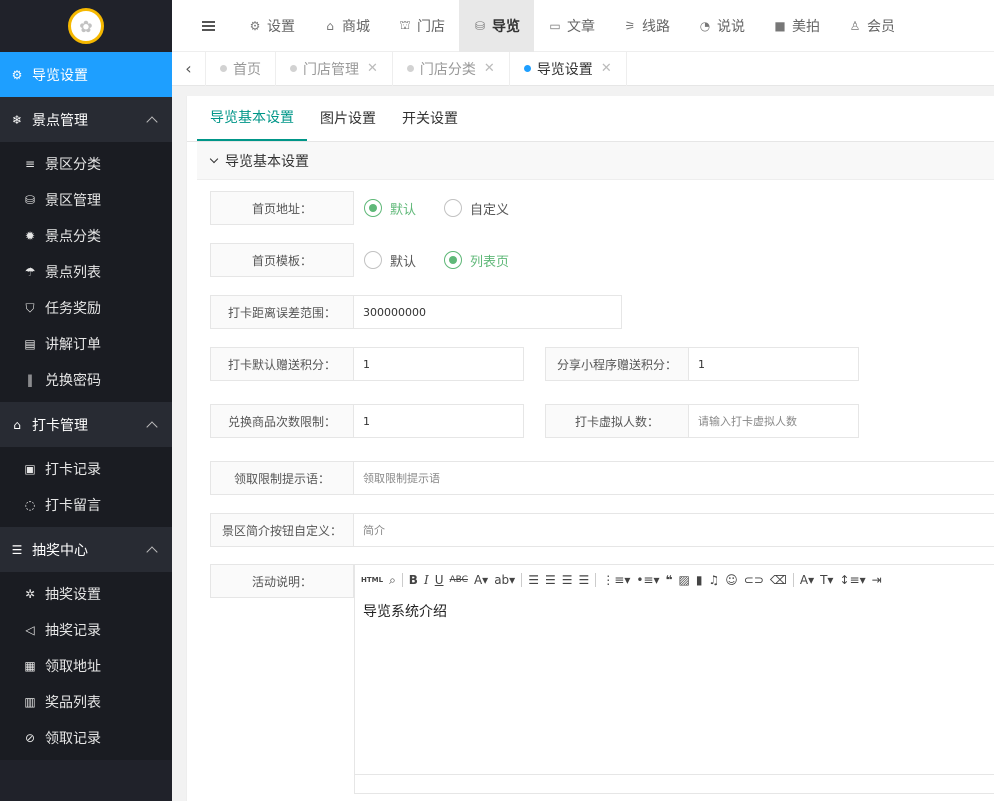 The height and width of the screenshot is (801, 994). I want to click on nav-label: 说说, so click(731, 26).